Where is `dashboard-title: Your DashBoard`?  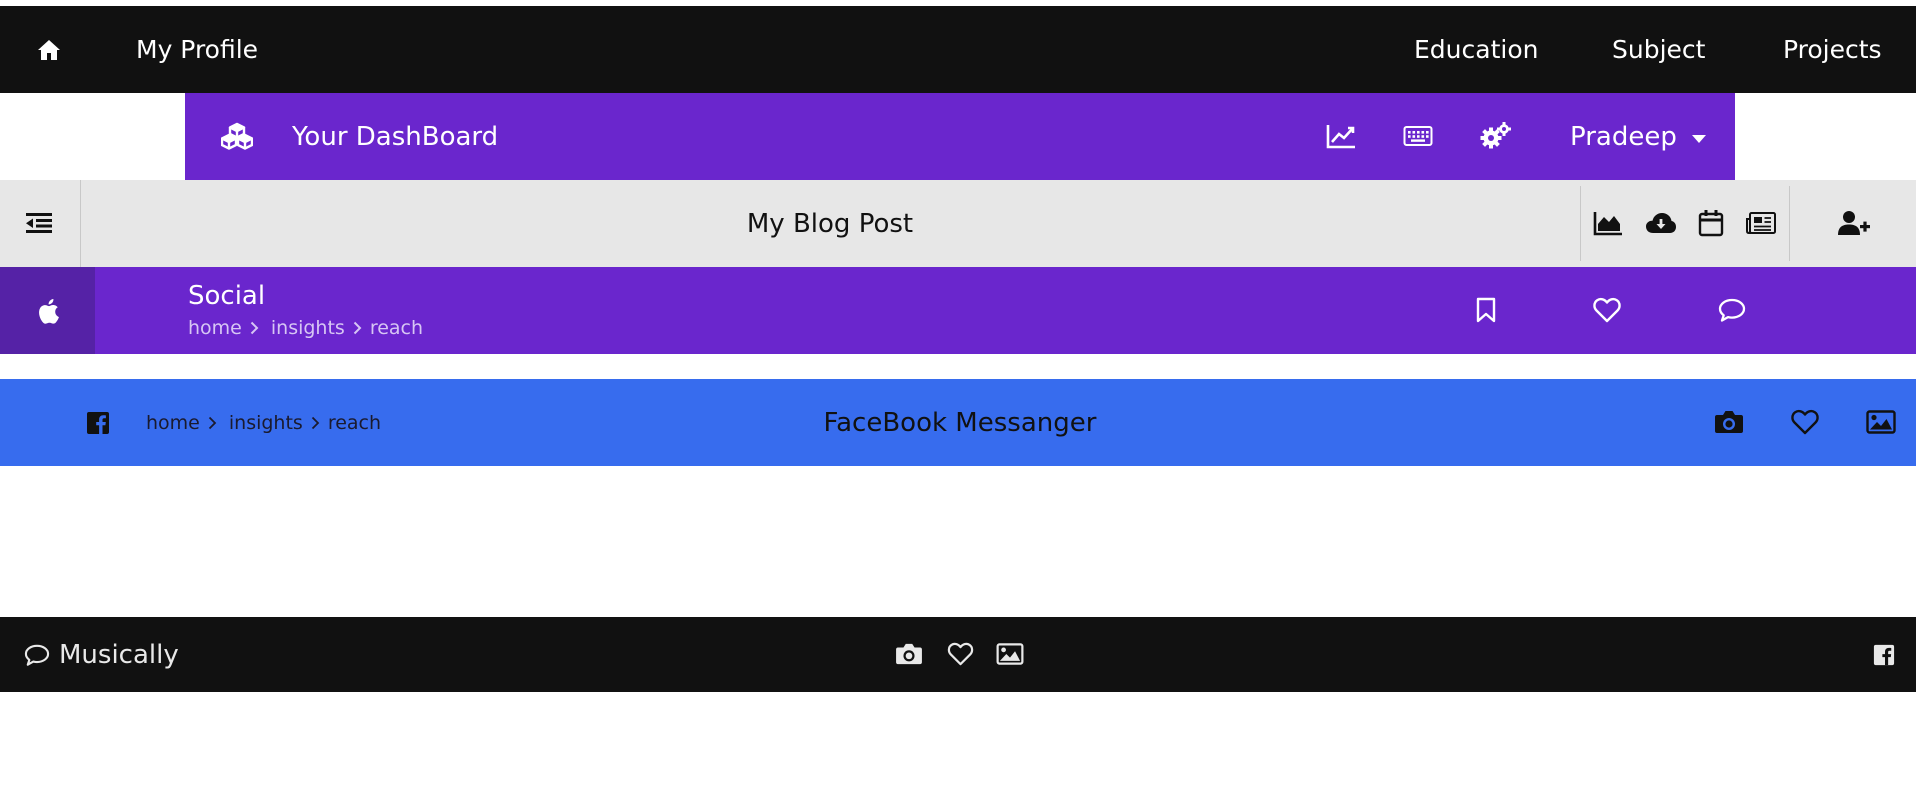
dashboard-title: Your DashBoard is located at coordinates (395, 136).